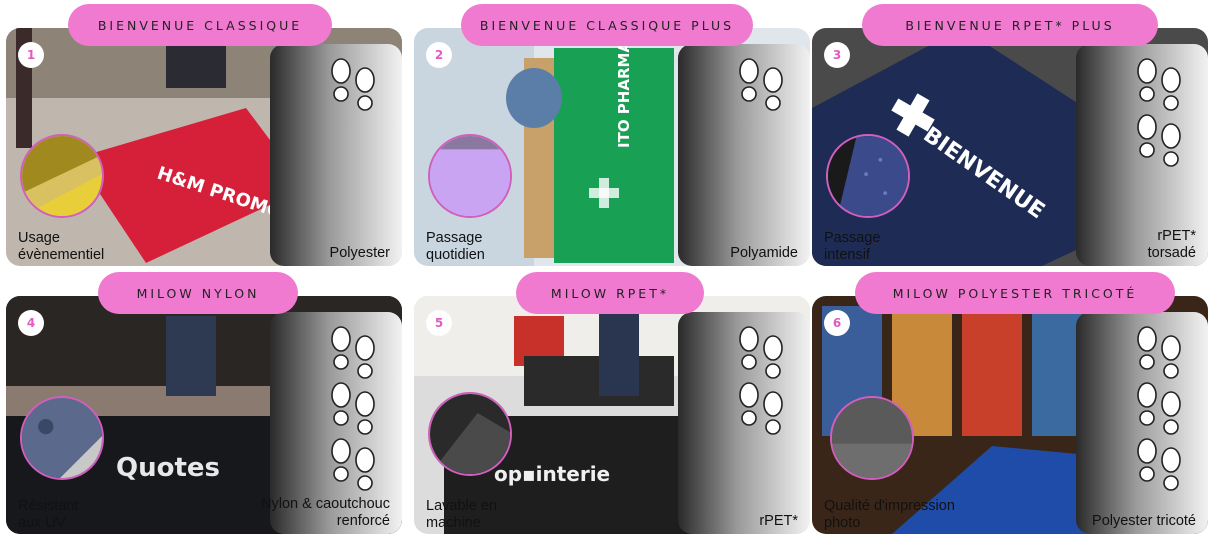 This screenshot has height=536, width=1215. Describe the element at coordinates (455, 246) in the screenshot. I see `usage-label-2: Passage quotidien` at that location.